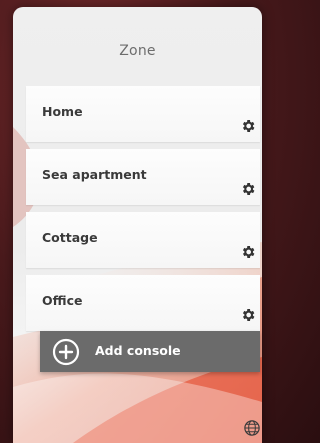  What do you see at coordinates (94, 174) in the screenshot?
I see `zone-item-label: Sea apartment` at bounding box center [94, 174].